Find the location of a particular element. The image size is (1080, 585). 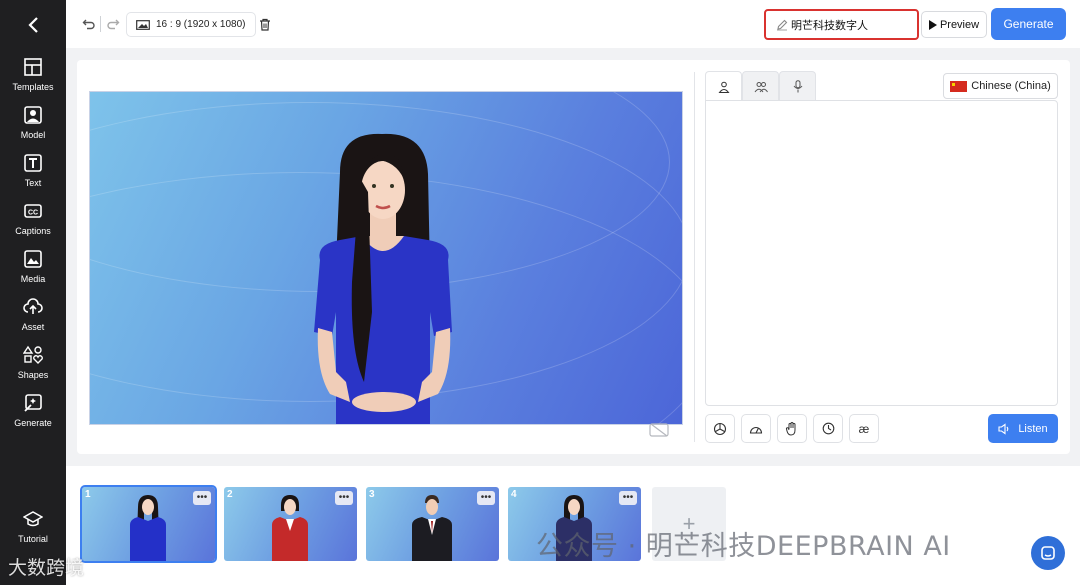

back-button is located at coordinates (33, 25).